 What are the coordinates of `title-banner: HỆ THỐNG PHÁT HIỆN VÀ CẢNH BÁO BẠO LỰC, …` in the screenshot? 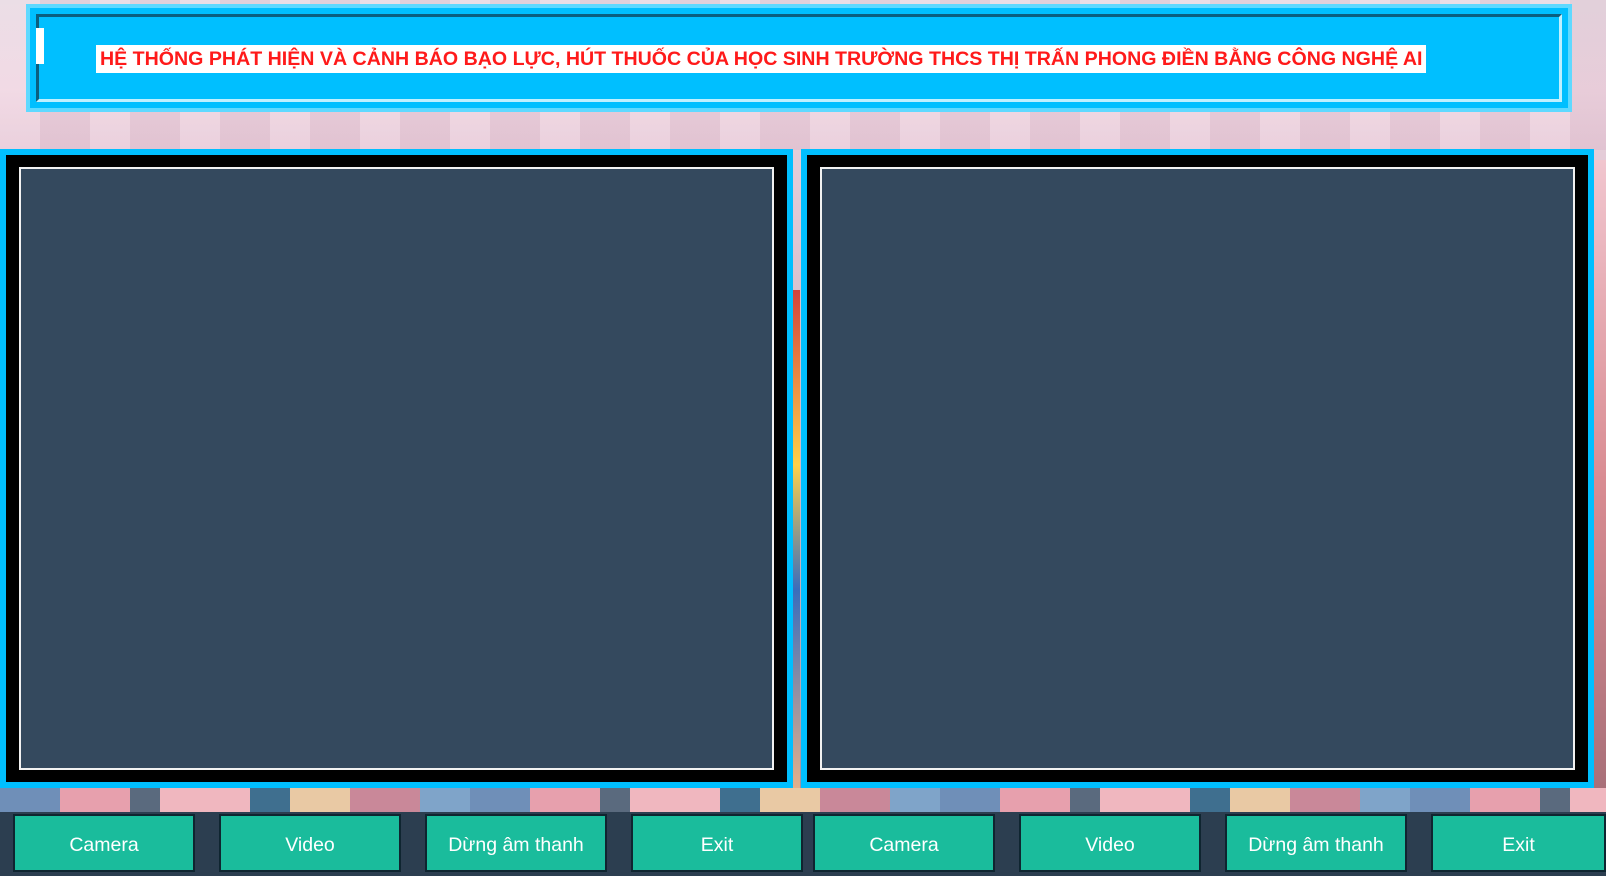 It's located at (799, 58).